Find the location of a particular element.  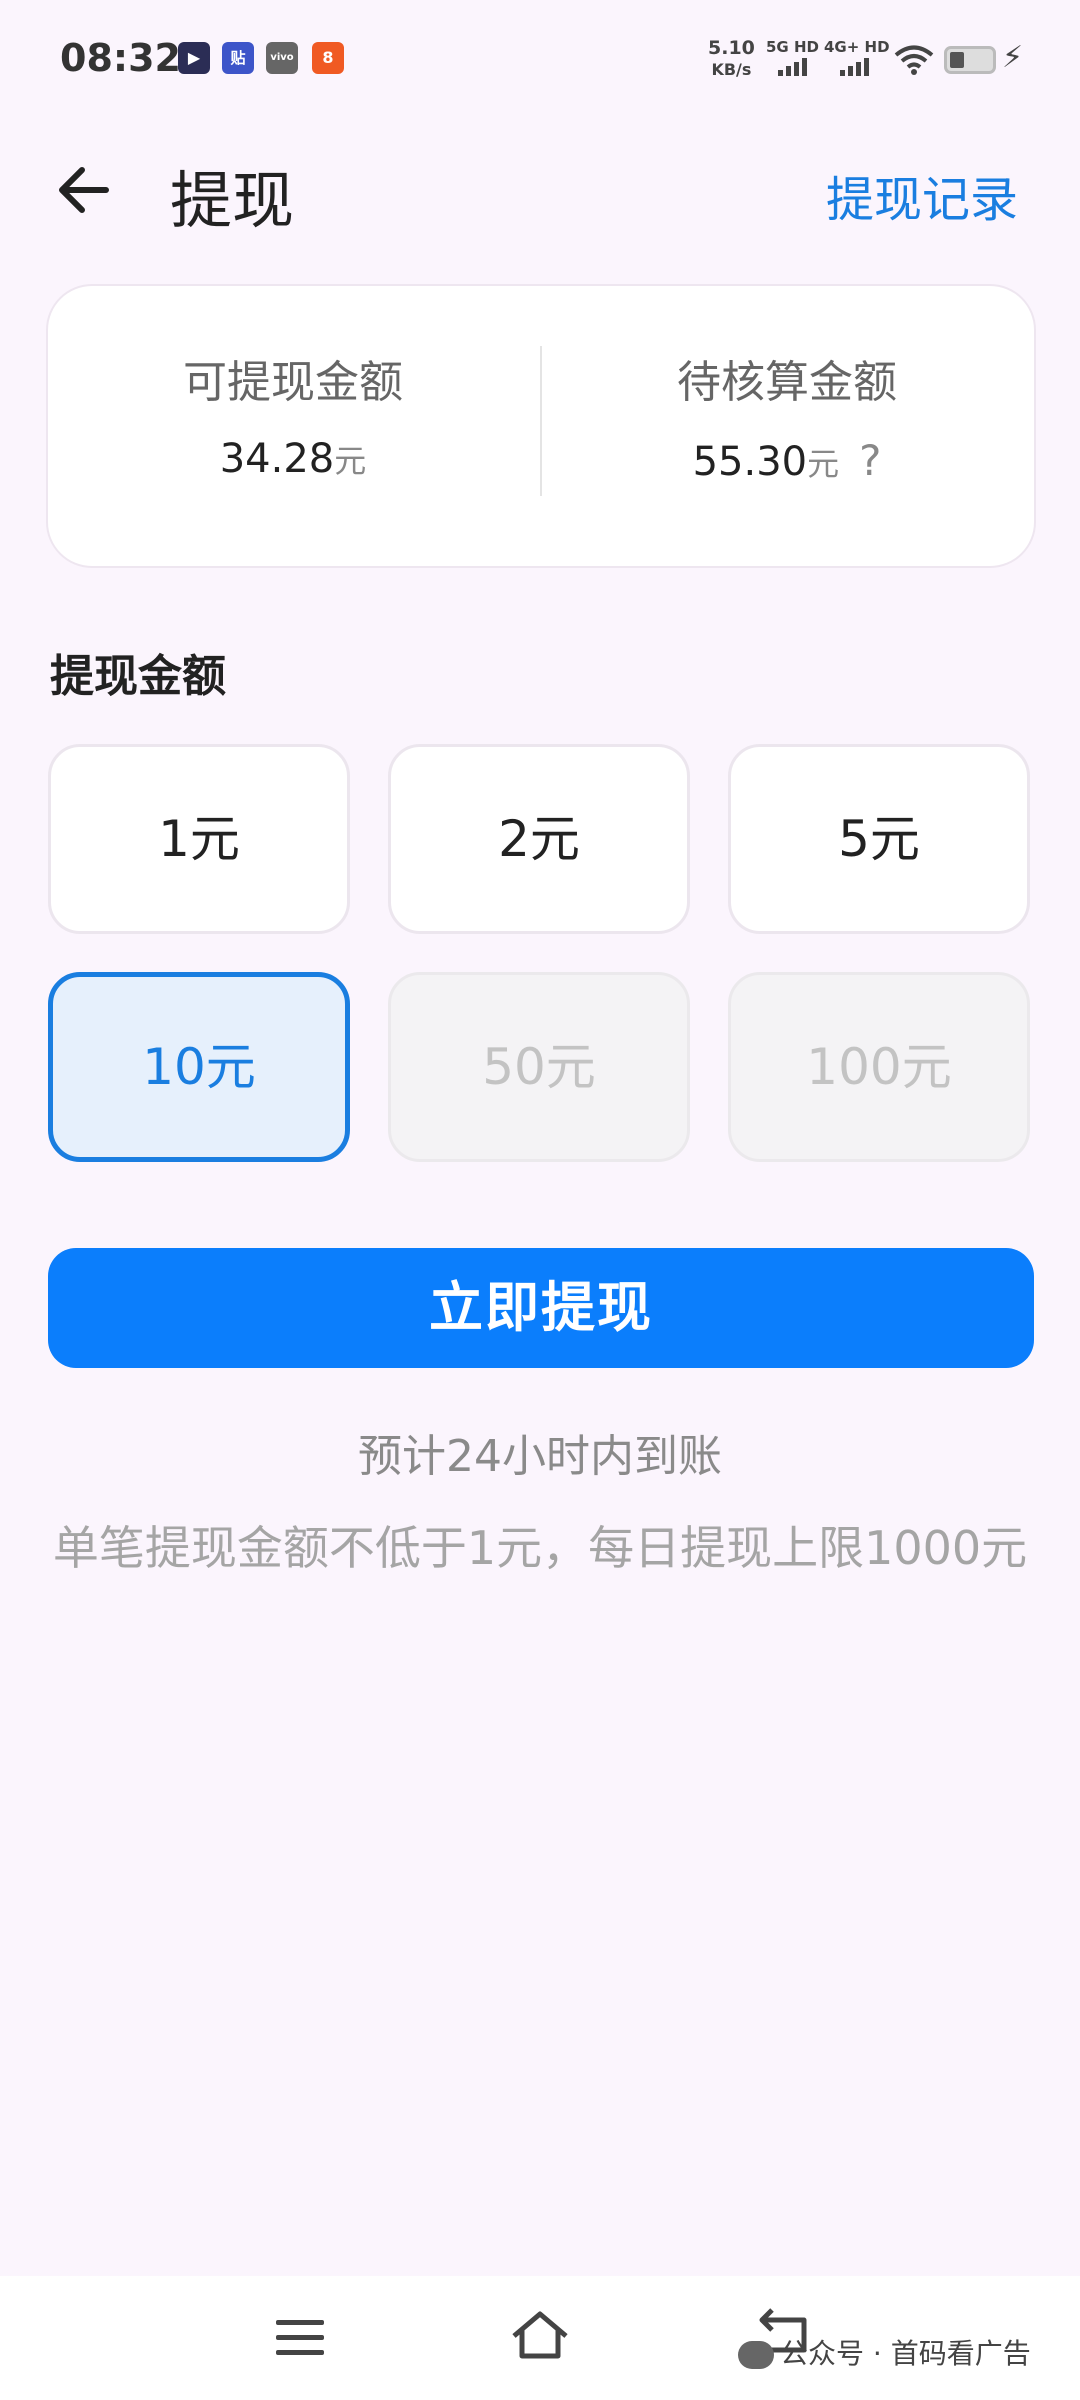

pending-unit: 元 is located at coordinates (823, 464).